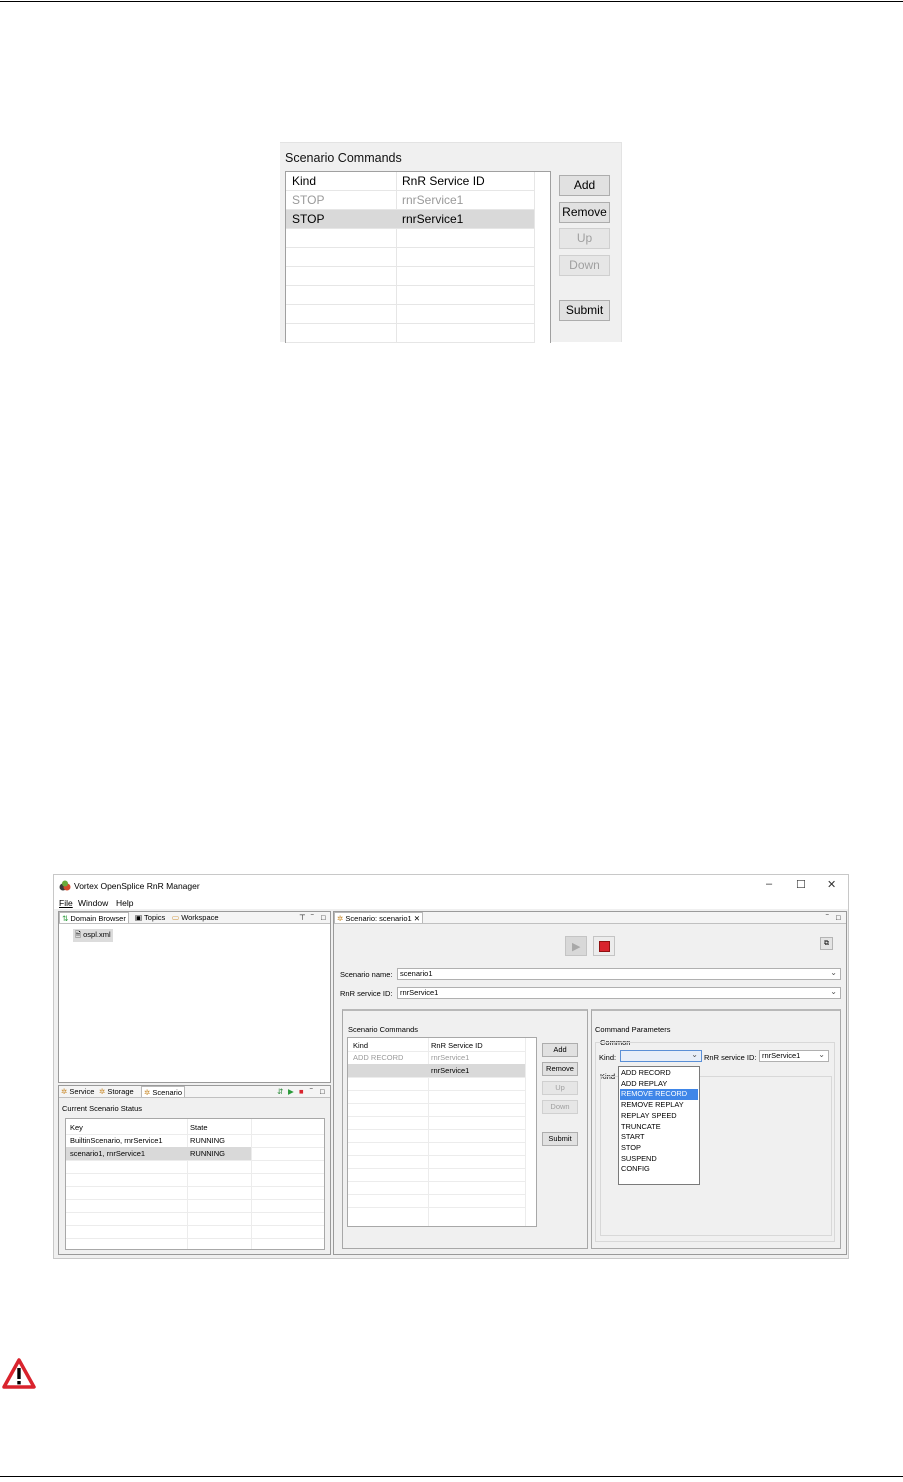 The height and width of the screenshot is (1482, 903). What do you see at coordinates (659, 1084) in the screenshot?
I see `option-add-replay: ADD REPLAY` at bounding box center [659, 1084].